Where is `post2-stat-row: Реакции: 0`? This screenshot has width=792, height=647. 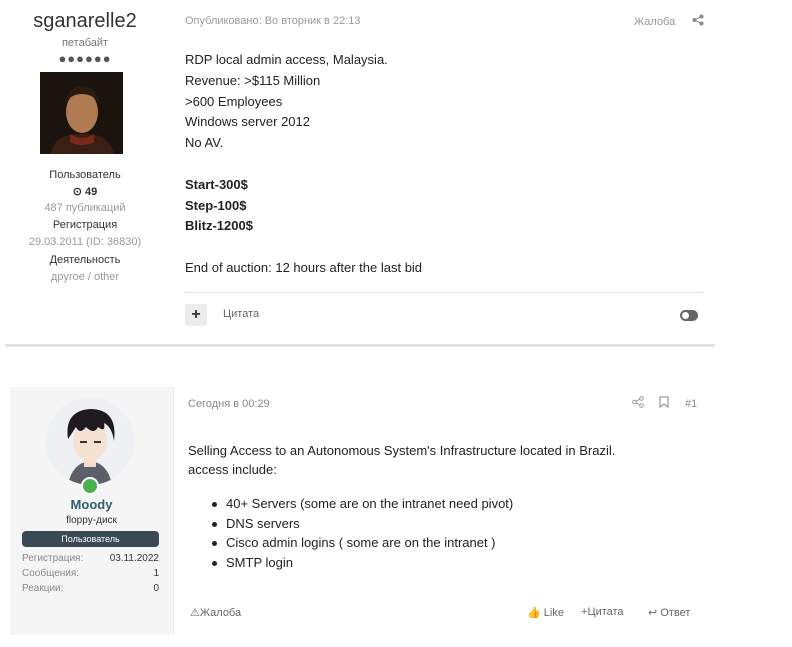 post2-stat-row: Реакции: 0 is located at coordinates (90, 588).